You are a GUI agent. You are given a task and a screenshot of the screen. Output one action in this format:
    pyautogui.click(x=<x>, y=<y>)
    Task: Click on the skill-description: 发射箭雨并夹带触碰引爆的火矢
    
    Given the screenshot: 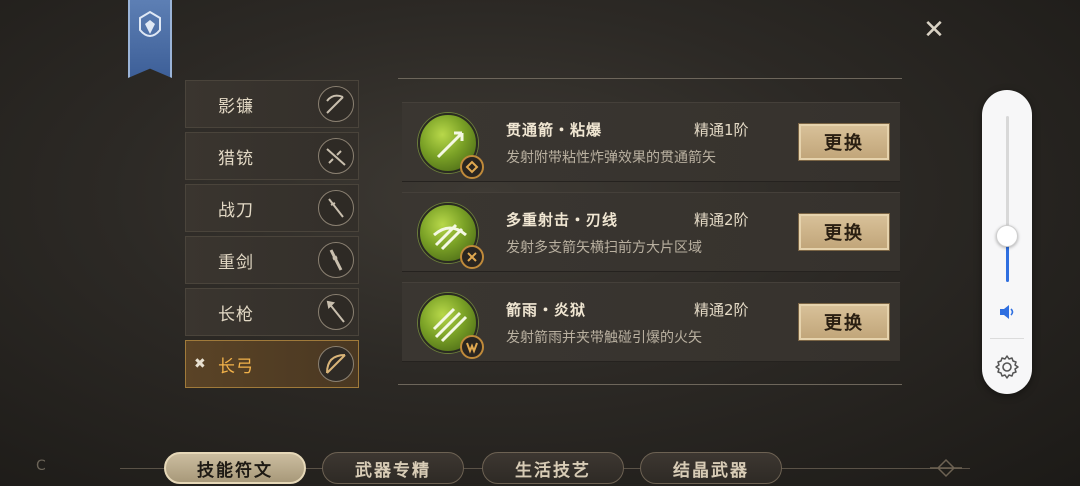 What is the action you would take?
    pyautogui.click(x=604, y=338)
    